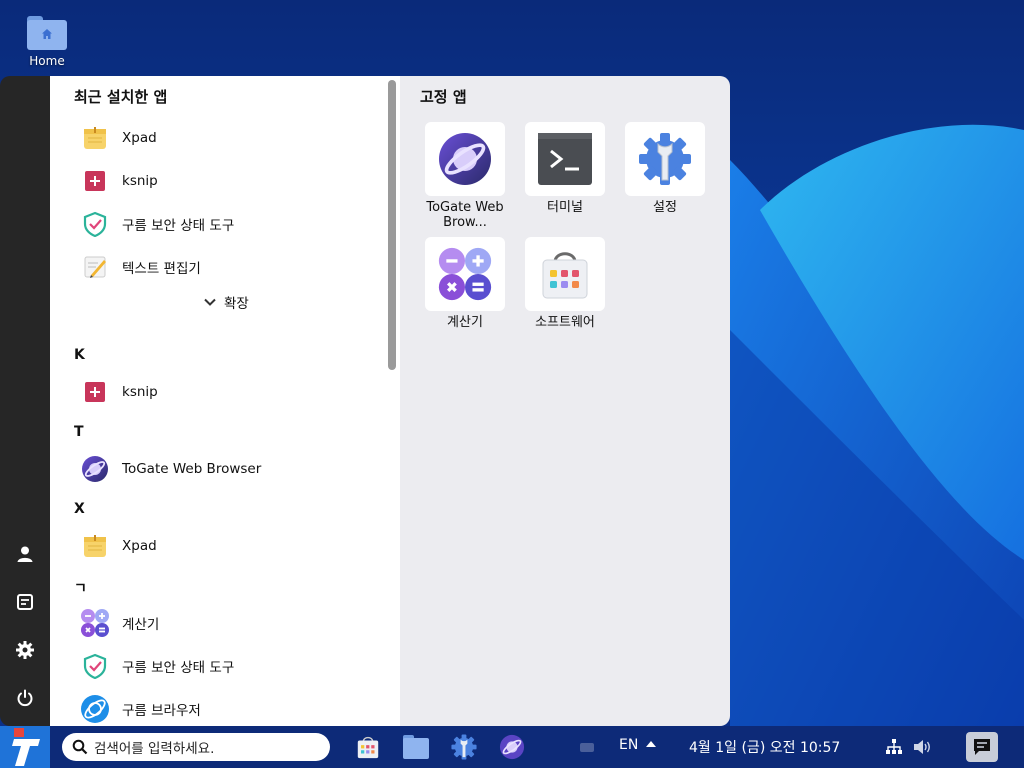 This screenshot has height=772, width=1024. Describe the element at coordinates (230, 708) in the screenshot. I see `app-item-gooroom-browser: 구름 브라우저` at that location.